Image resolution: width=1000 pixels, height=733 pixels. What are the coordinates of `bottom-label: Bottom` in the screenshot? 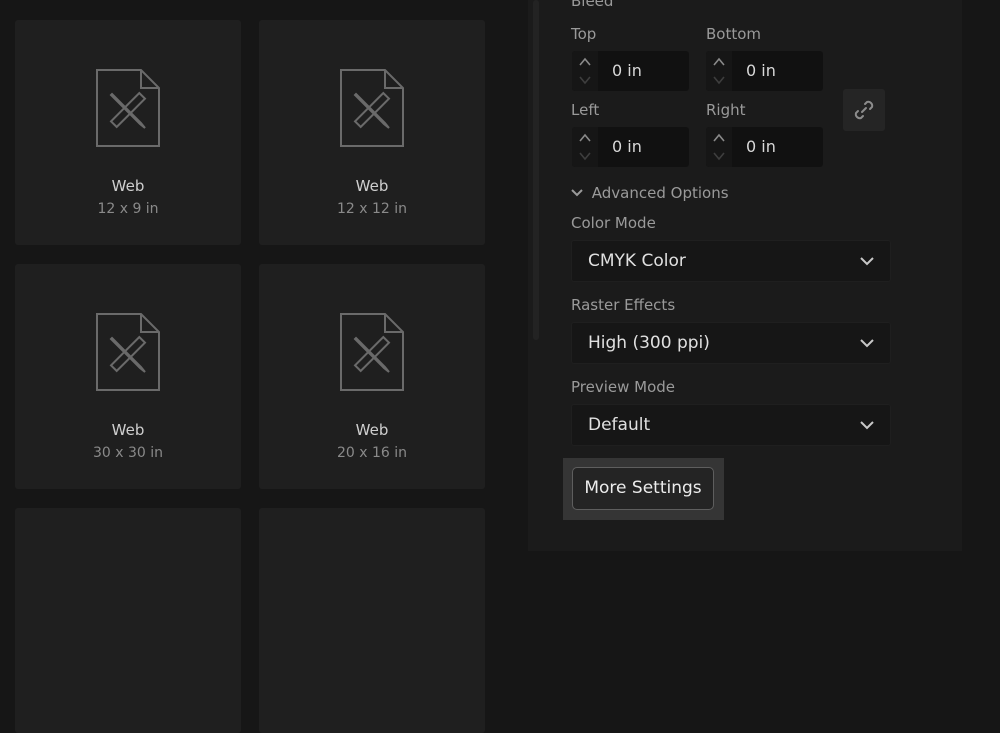 It's located at (734, 34).